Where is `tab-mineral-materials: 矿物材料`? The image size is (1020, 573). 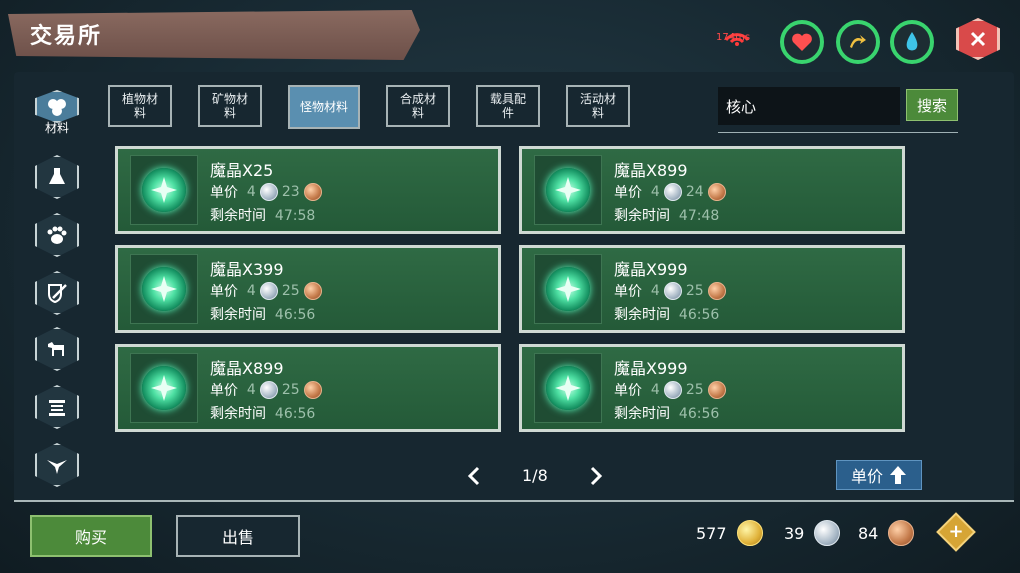 tab-mineral-materials: 矿物材料 is located at coordinates (230, 106).